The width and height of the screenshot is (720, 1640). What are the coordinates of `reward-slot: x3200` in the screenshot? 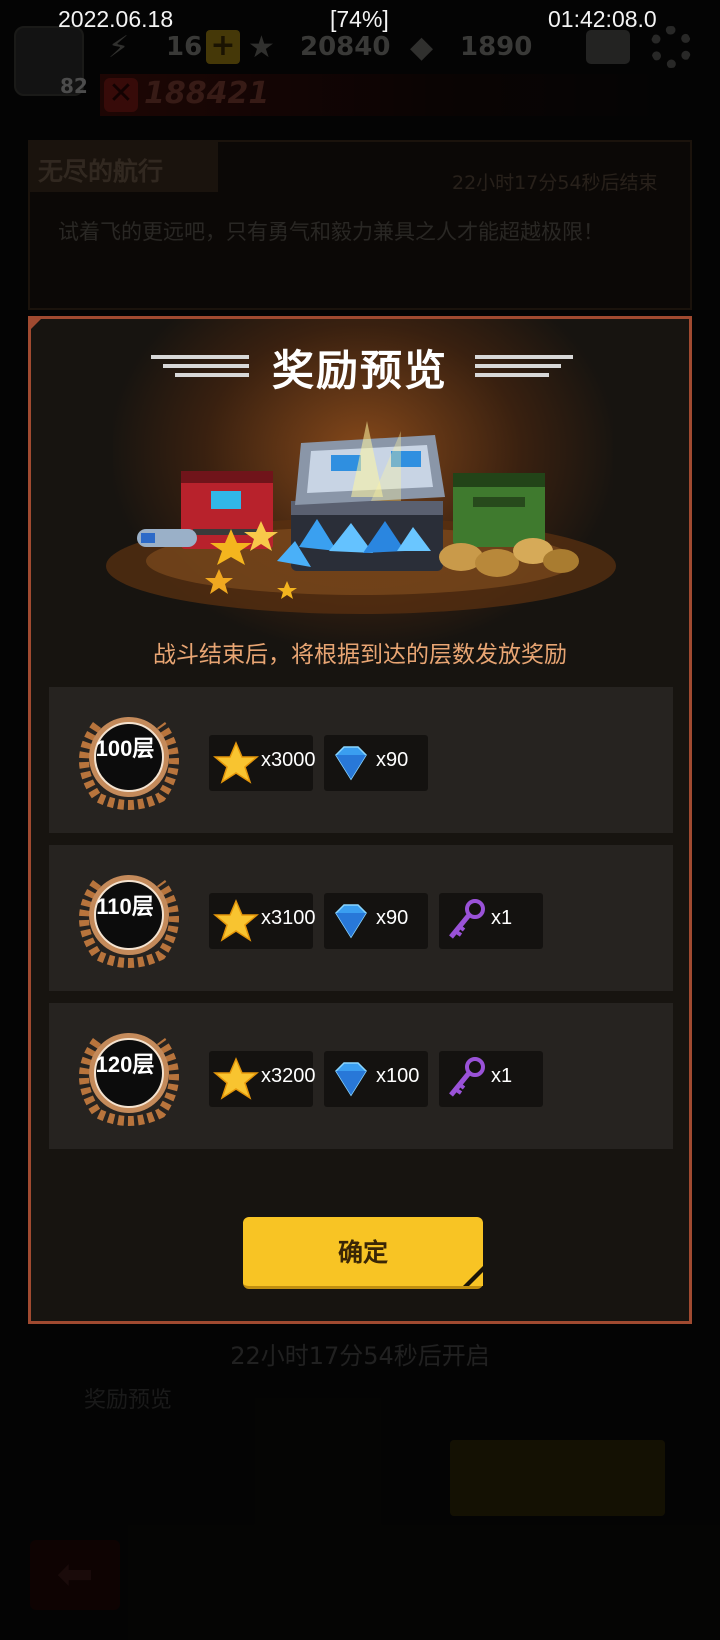 It's located at (262, 1079).